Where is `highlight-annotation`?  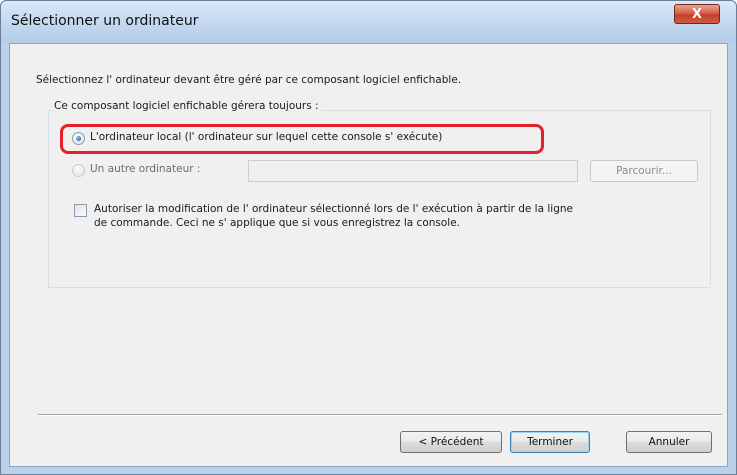
highlight-annotation is located at coordinates (302, 139).